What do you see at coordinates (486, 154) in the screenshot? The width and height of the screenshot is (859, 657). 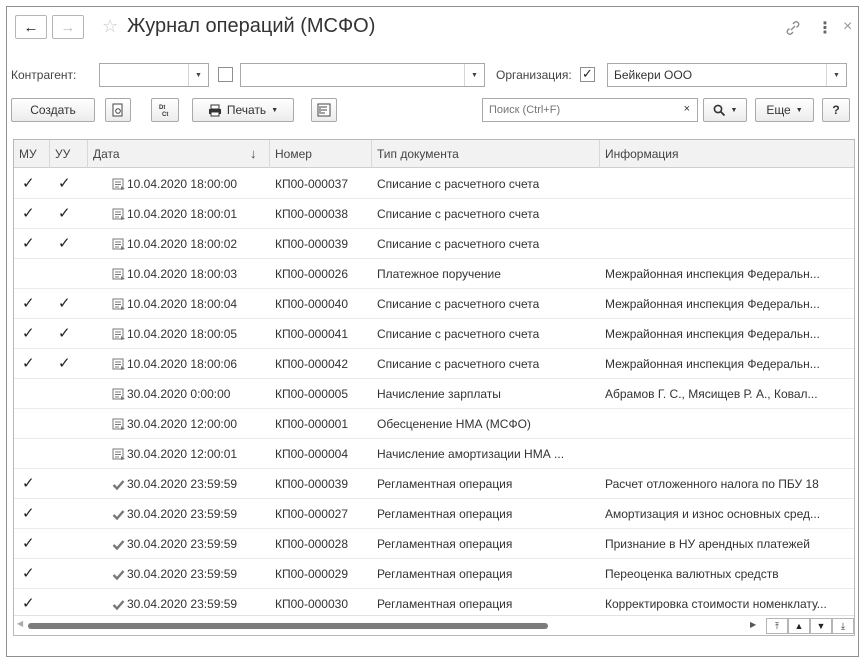 I see `column-header-doc-type: Тип документа` at bounding box center [486, 154].